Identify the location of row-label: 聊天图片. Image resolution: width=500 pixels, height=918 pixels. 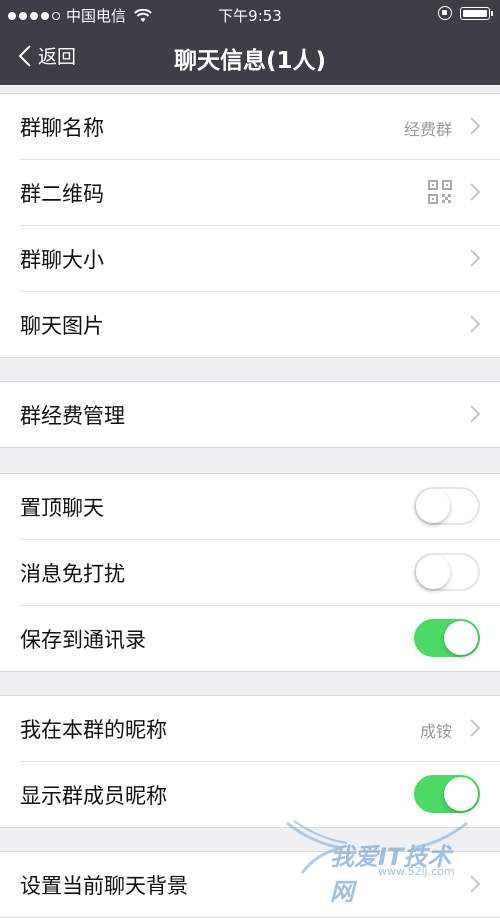
(62, 326).